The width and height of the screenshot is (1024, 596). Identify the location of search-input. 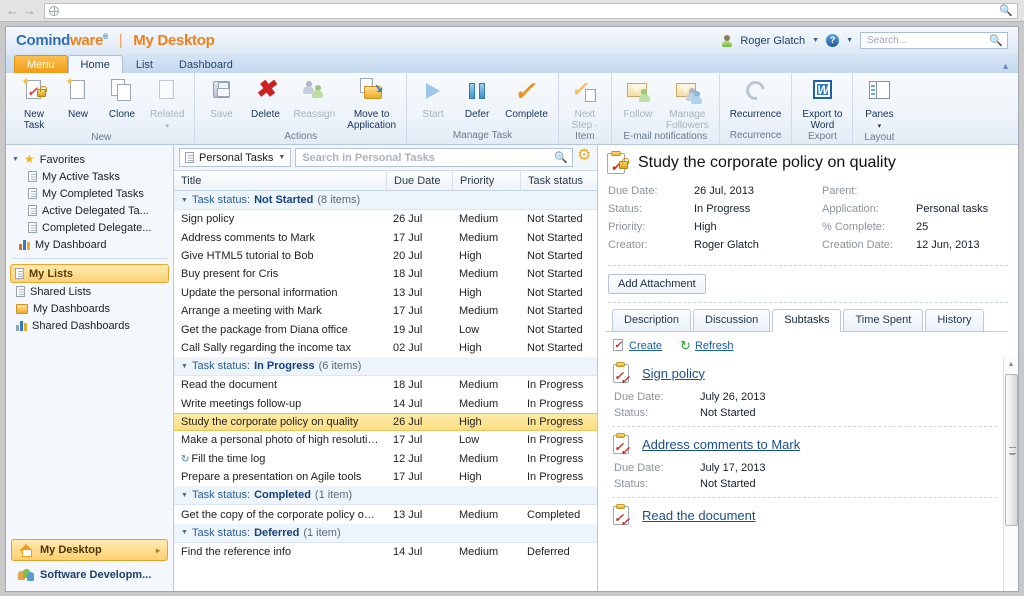
(927, 40).